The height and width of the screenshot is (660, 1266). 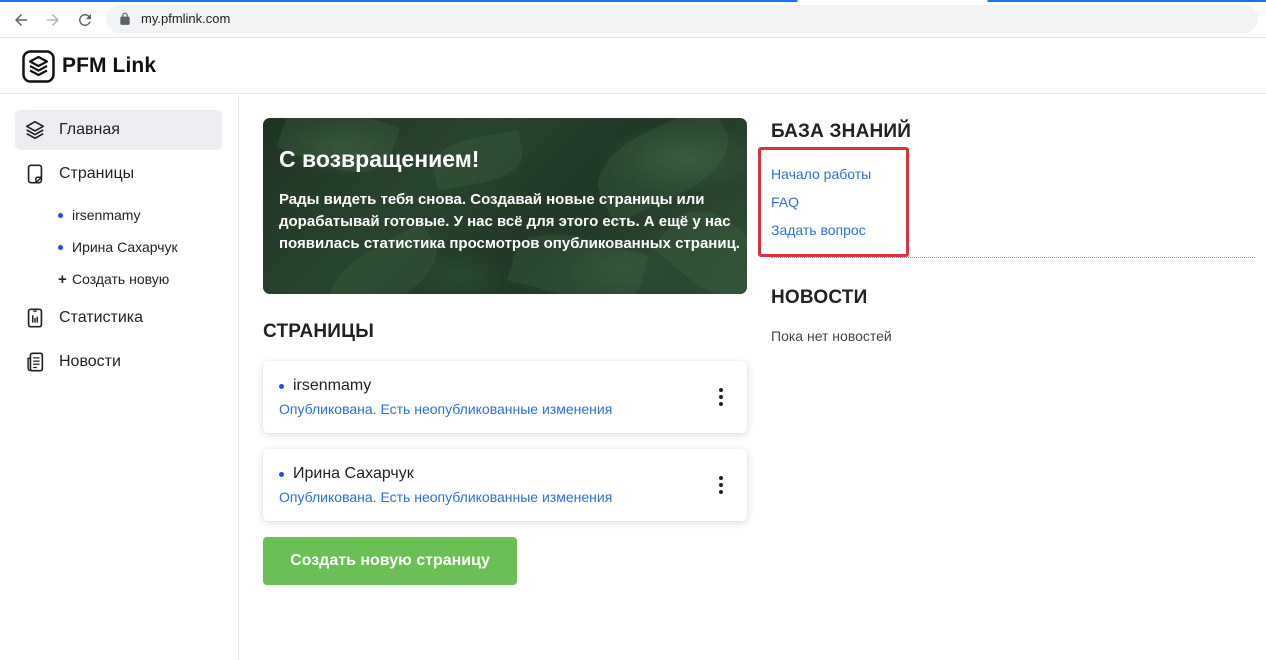 I want to click on sidebar-item-label: Статистика, so click(x=101, y=317).